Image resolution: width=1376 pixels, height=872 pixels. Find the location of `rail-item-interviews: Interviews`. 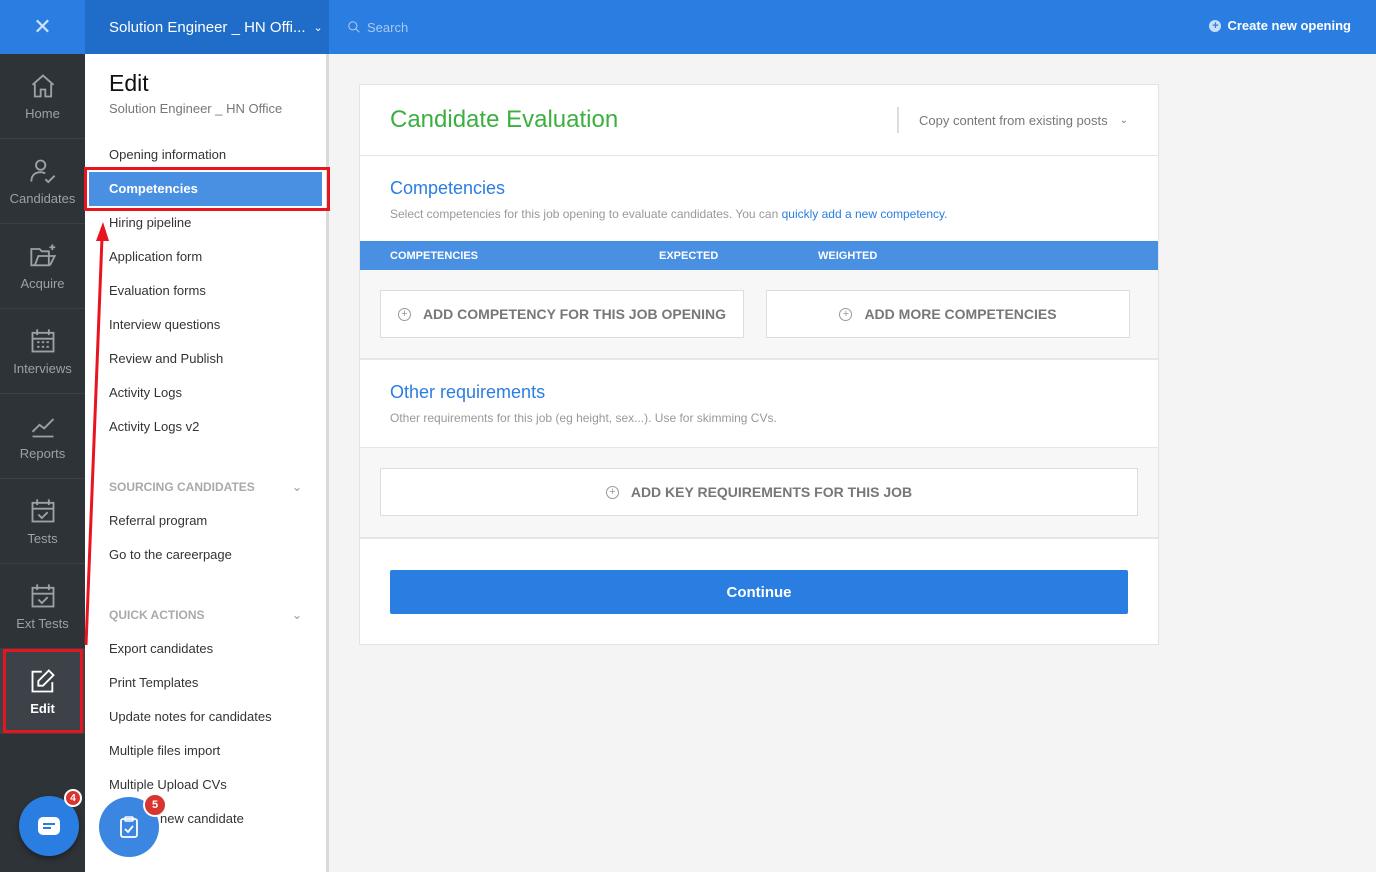

rail-item-interviews: Interviews is located at coordinates (42, 351).